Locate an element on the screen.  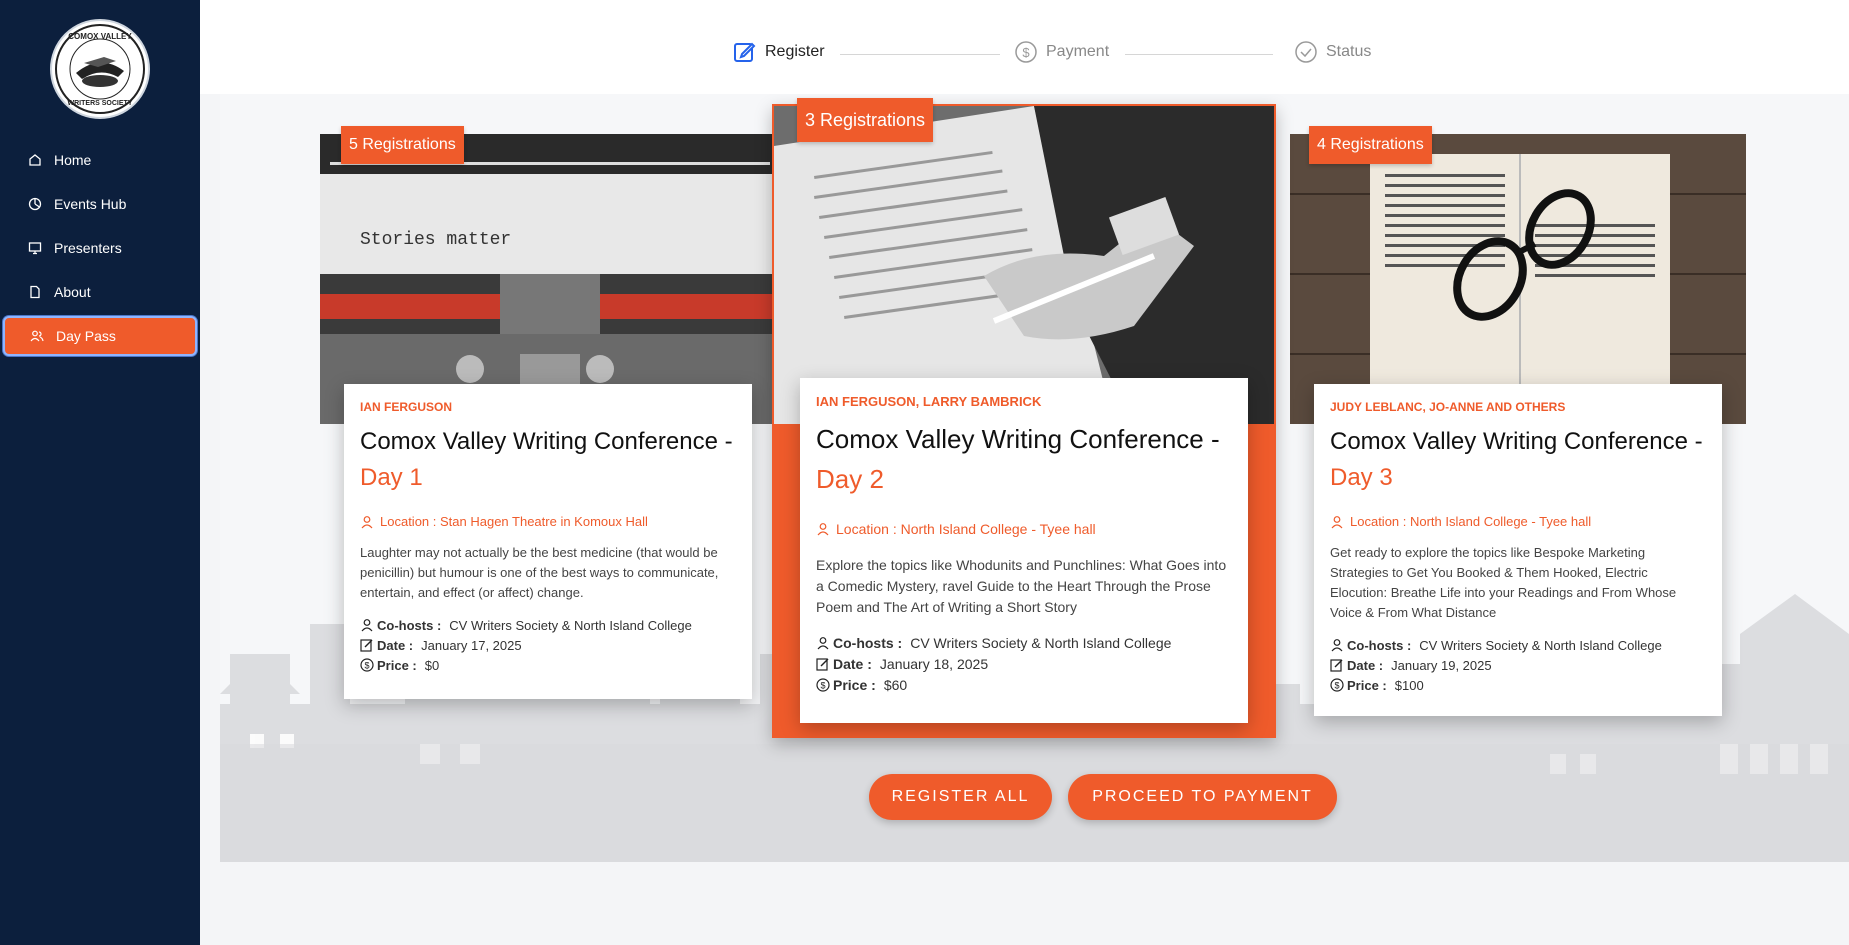
presenter-names: IAN FERGUSON is located at coordinates (406, 407).